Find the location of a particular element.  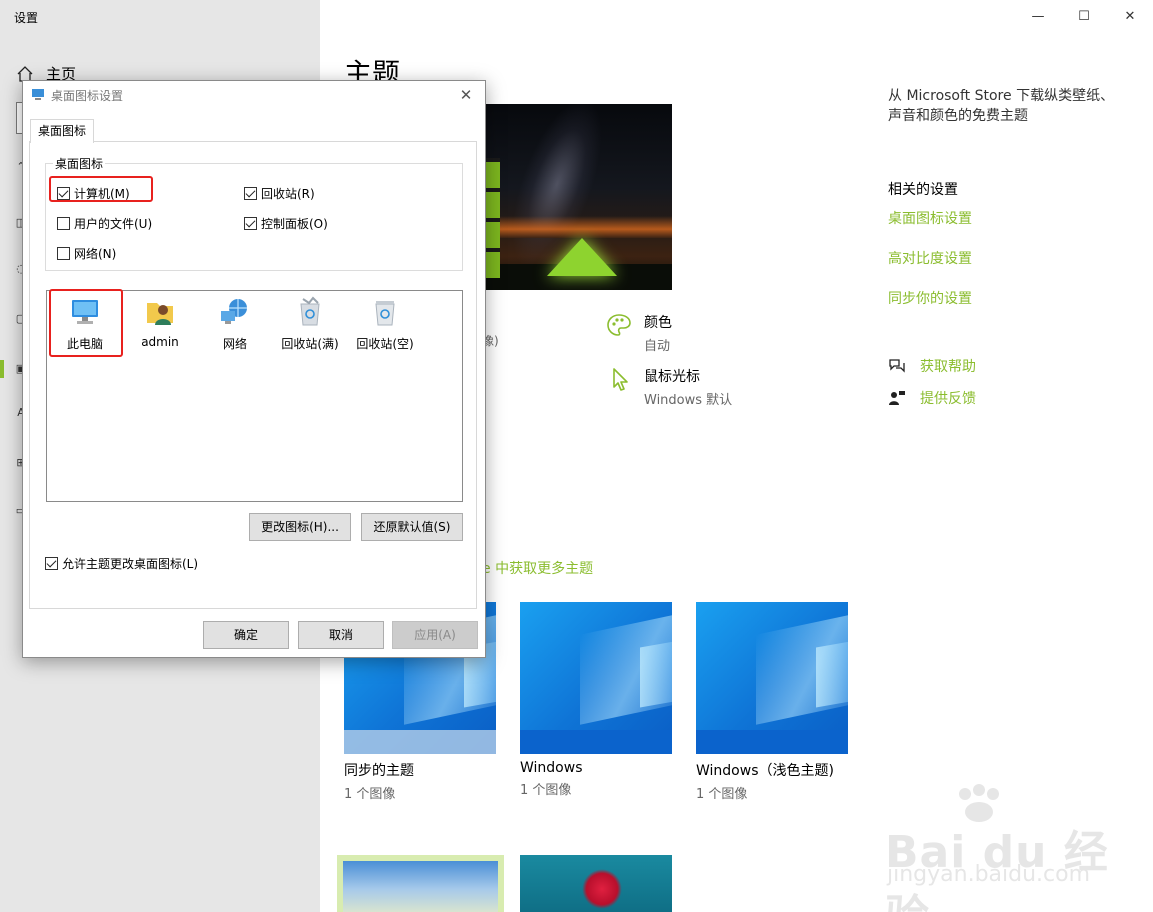

cursor-value: Windows 默认 is located at coordinates (688, 400).